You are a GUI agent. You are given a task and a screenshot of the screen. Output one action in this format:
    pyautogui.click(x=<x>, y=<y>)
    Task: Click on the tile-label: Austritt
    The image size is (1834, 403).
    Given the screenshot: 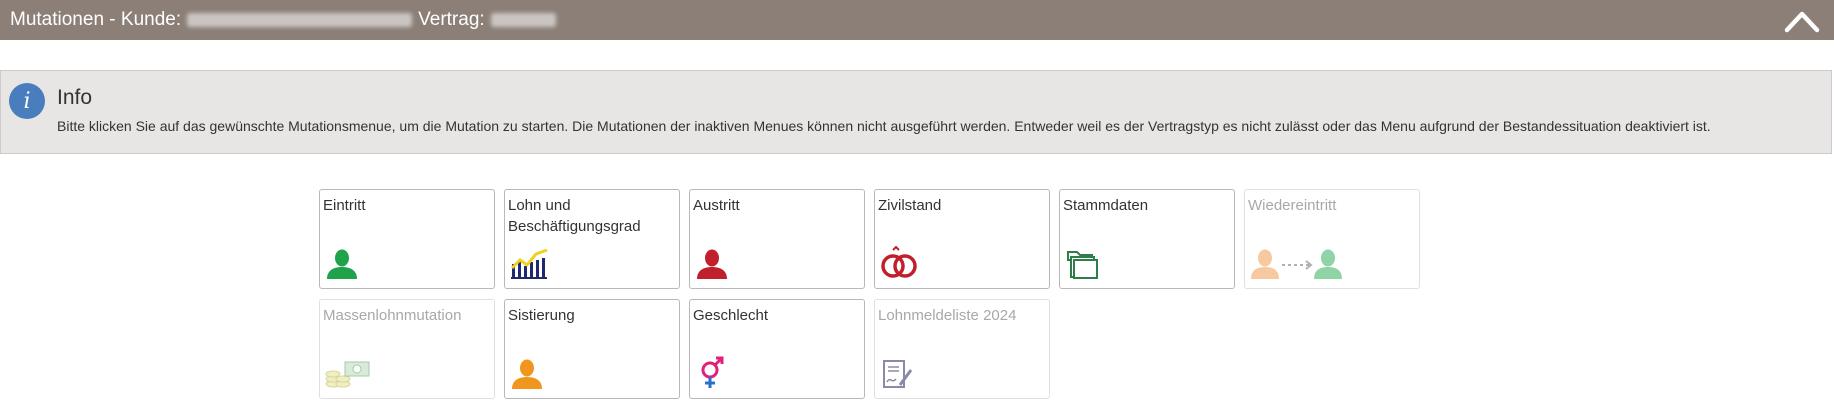 What is the action you would take?
    pyautogui.click(x=716, y=205)
    